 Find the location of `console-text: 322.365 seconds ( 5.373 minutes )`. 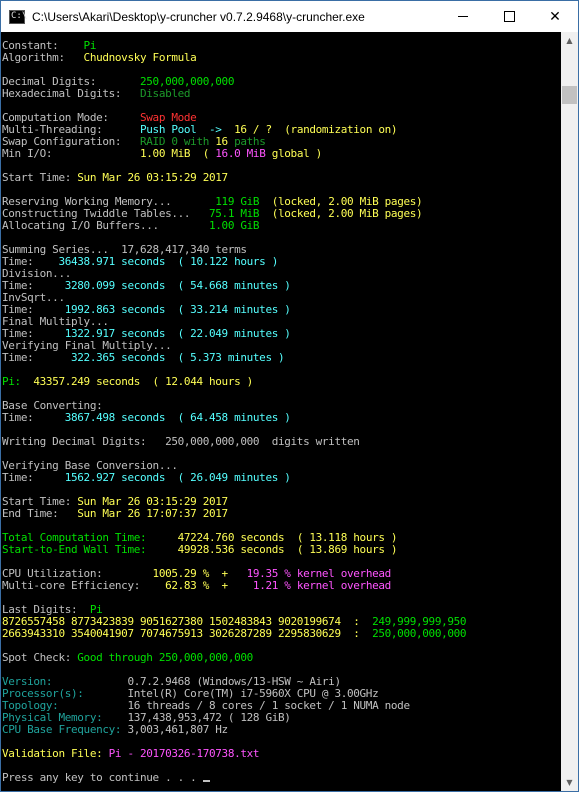

console-text: 322.365 seconds ( 5.373 minutes ) is located at coordinates (178, 357).